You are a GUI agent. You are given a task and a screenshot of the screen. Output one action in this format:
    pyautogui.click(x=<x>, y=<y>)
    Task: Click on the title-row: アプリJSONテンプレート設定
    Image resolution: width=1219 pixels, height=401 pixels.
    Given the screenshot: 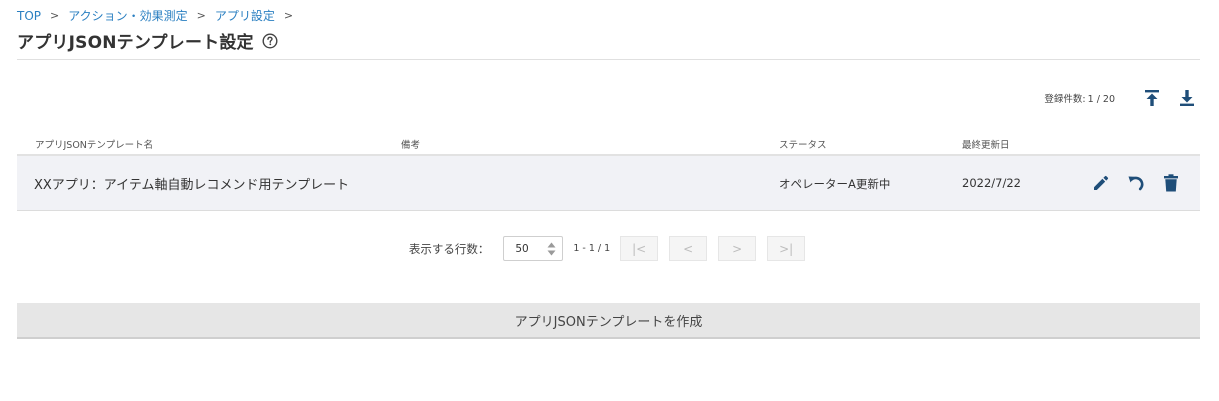 What is the action you would take?
    pyautogui.click(x=147, y=40)
    